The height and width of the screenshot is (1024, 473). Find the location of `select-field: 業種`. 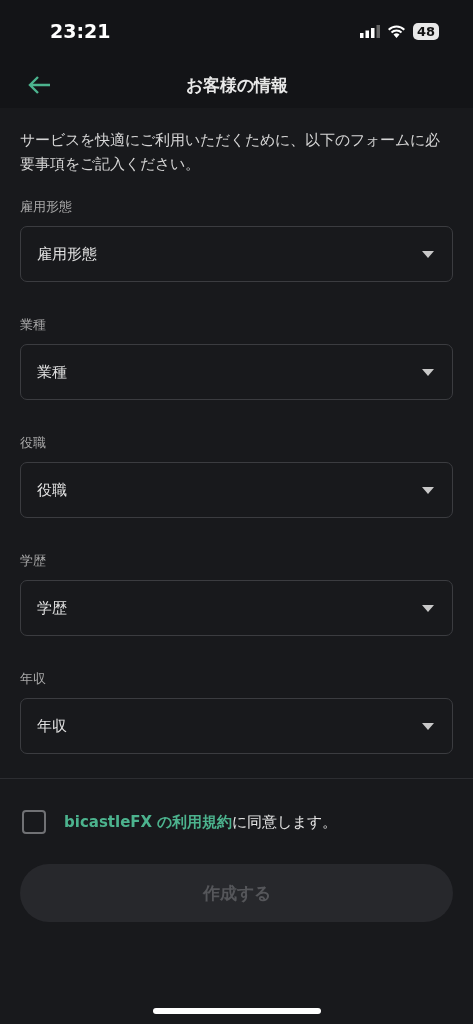

select-field: 業種 is located at coordinates (236, 372).